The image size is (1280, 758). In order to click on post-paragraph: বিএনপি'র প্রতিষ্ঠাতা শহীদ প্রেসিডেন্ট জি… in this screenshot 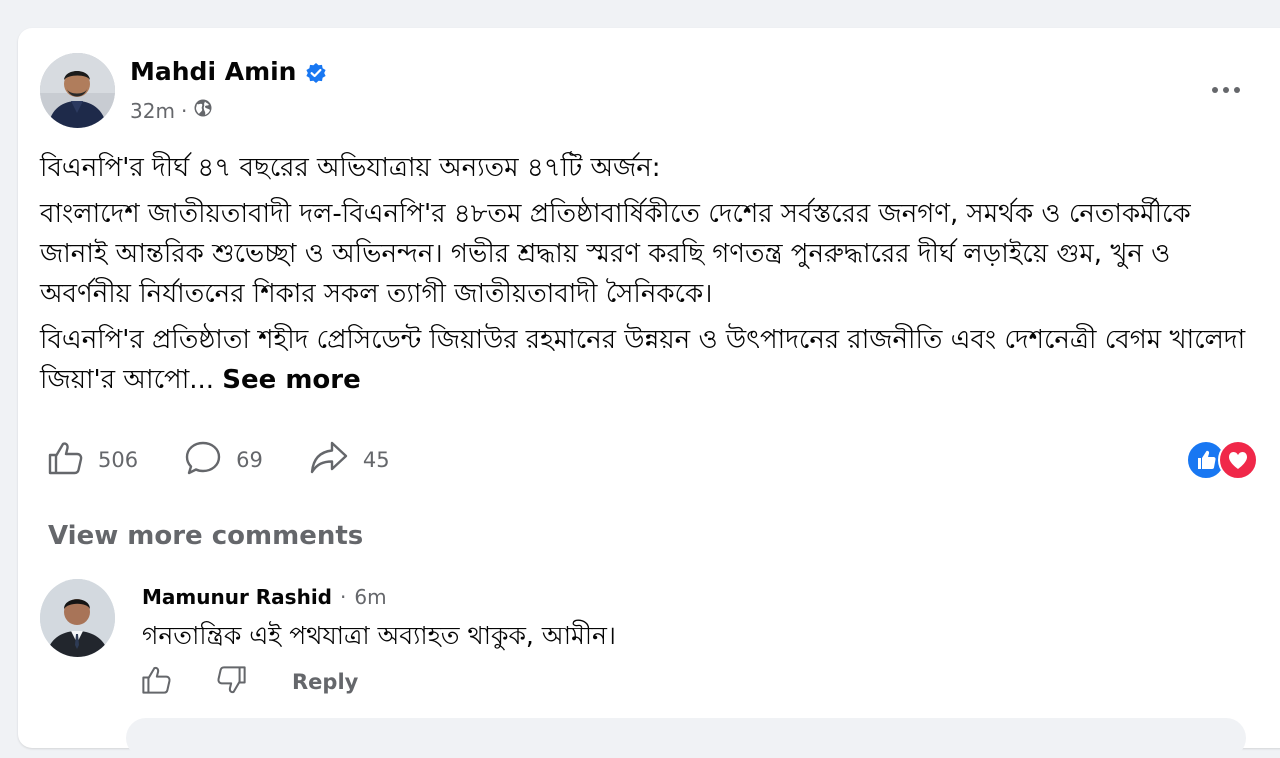, I will do `click(650, 360)`.